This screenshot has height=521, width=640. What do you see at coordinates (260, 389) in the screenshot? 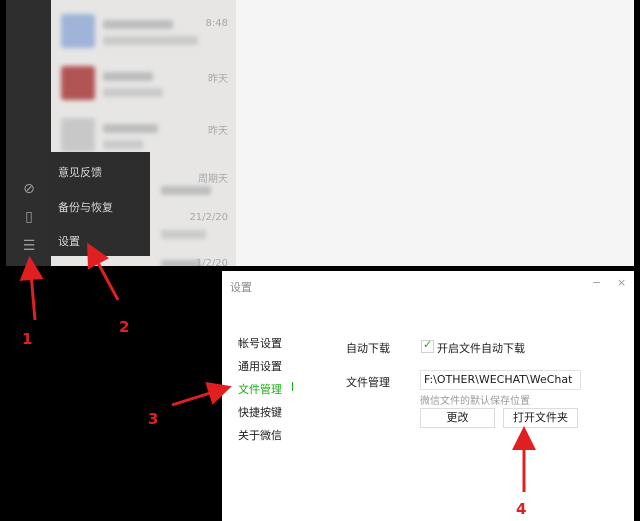
I see `nav-item-file-management: 文件管理` at bounding box center [260, 389].